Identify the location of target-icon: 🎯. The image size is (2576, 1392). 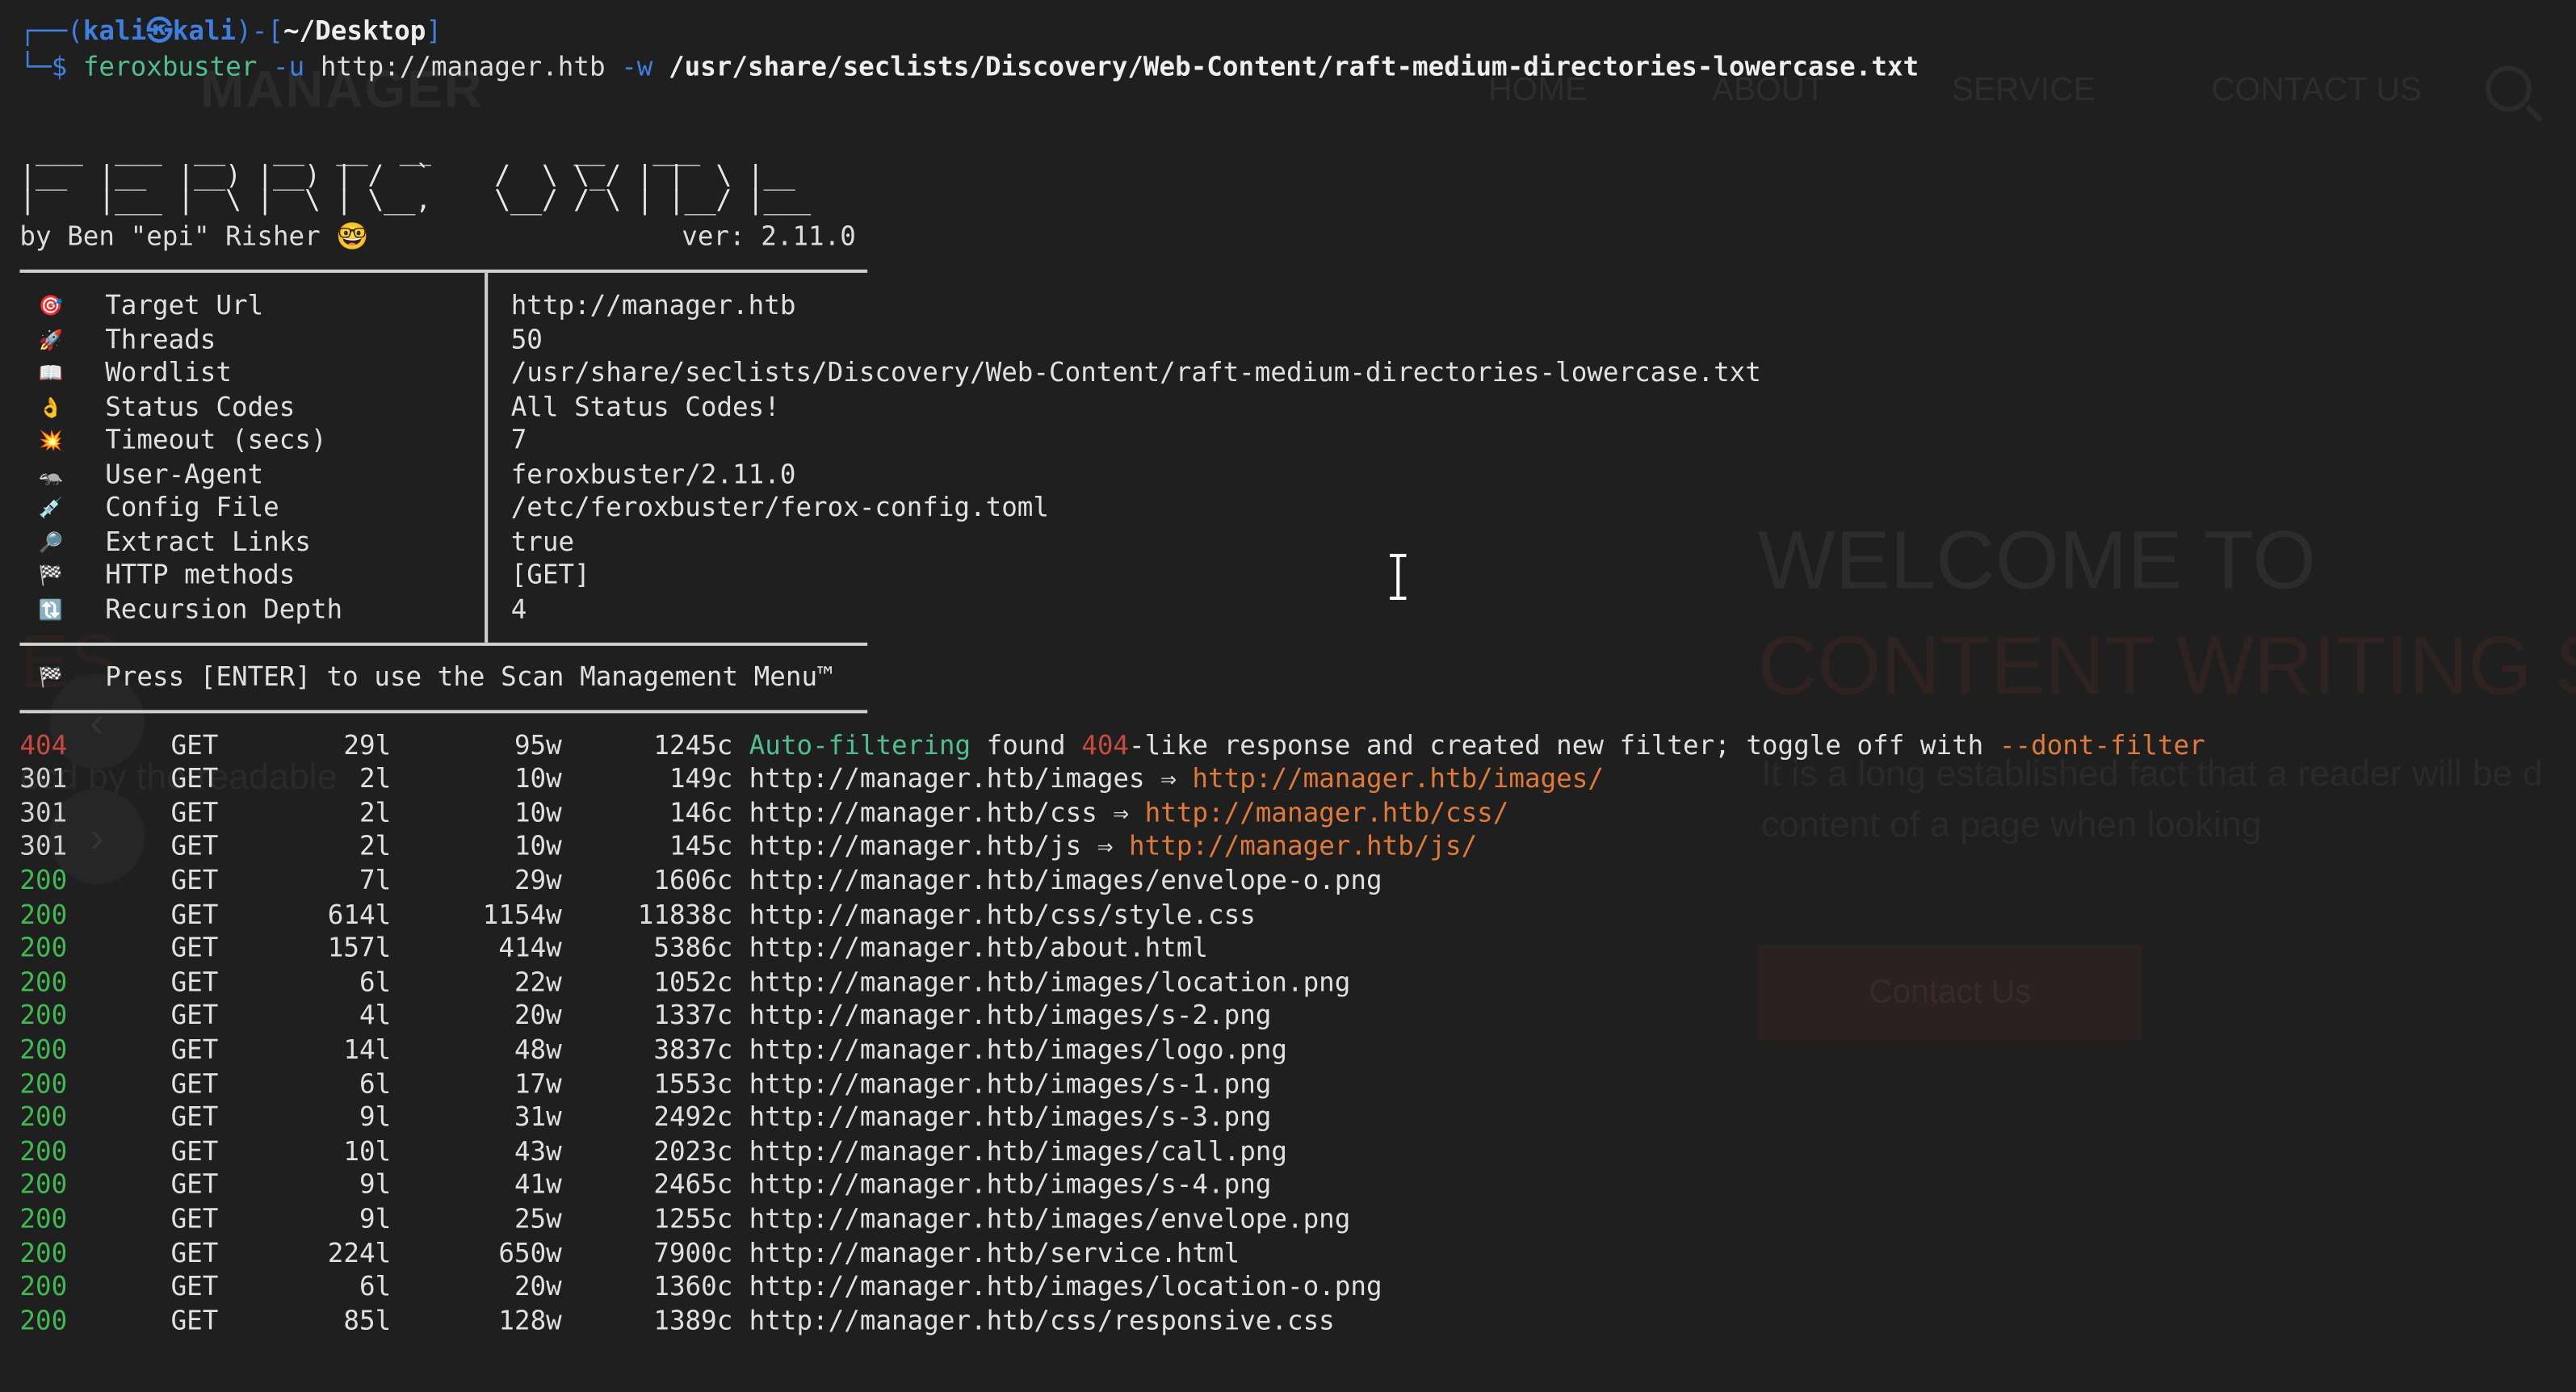
(51, 305).